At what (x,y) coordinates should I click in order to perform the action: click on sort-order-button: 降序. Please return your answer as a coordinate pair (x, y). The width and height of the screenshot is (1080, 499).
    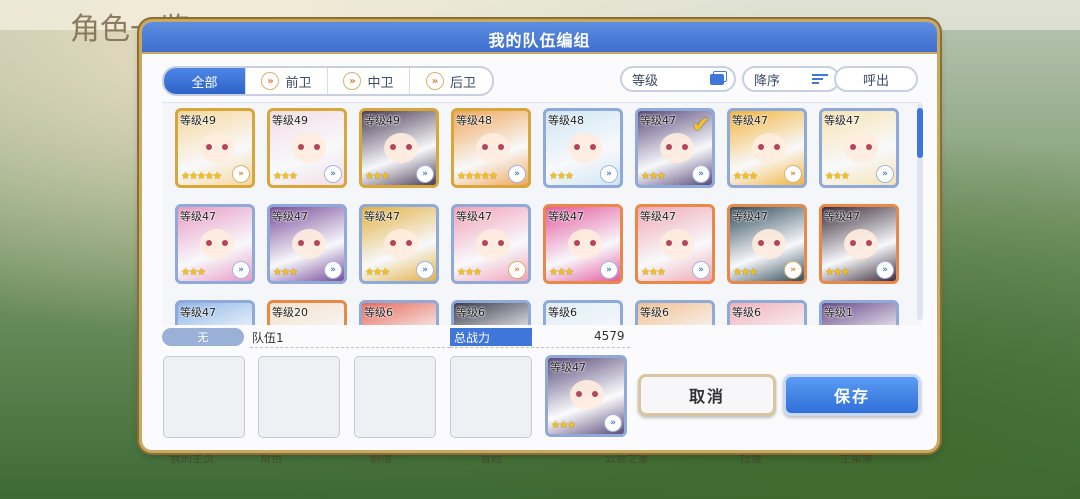
    Looking at the image, I should click on (791, 79).